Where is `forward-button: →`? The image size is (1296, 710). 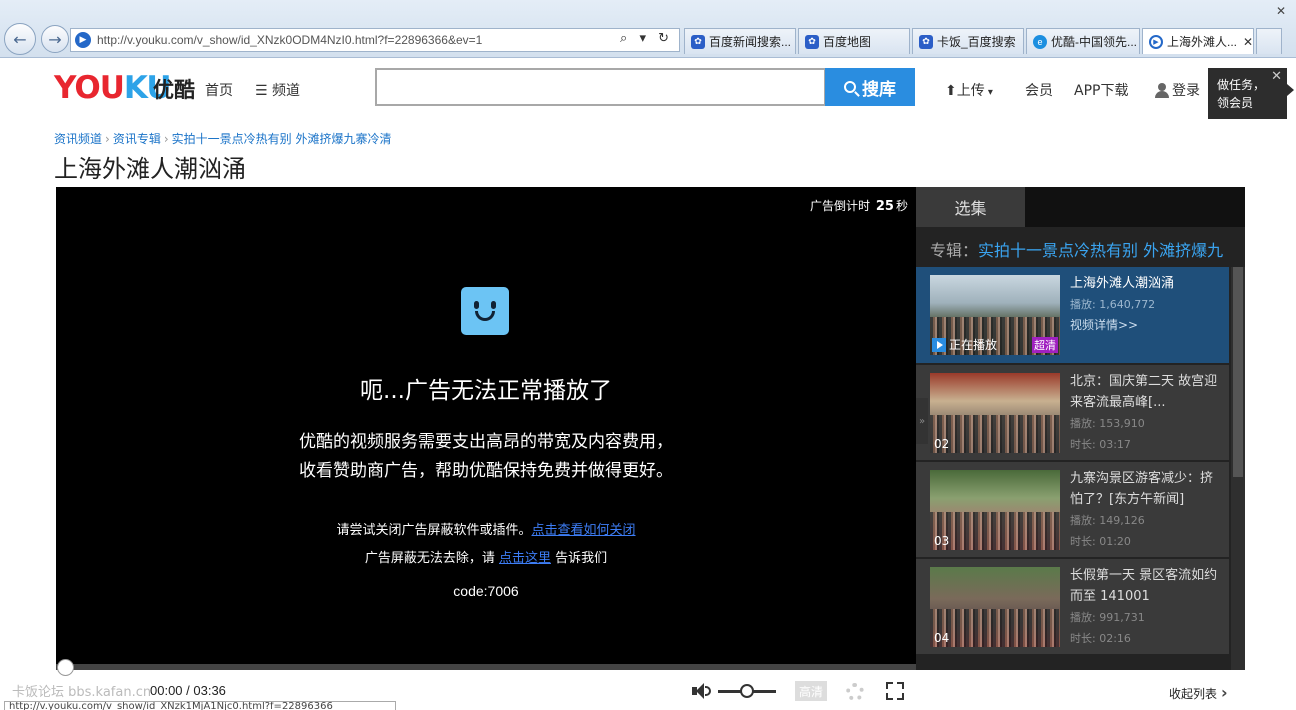
forward-button: → is located at coordinates (55, 39).